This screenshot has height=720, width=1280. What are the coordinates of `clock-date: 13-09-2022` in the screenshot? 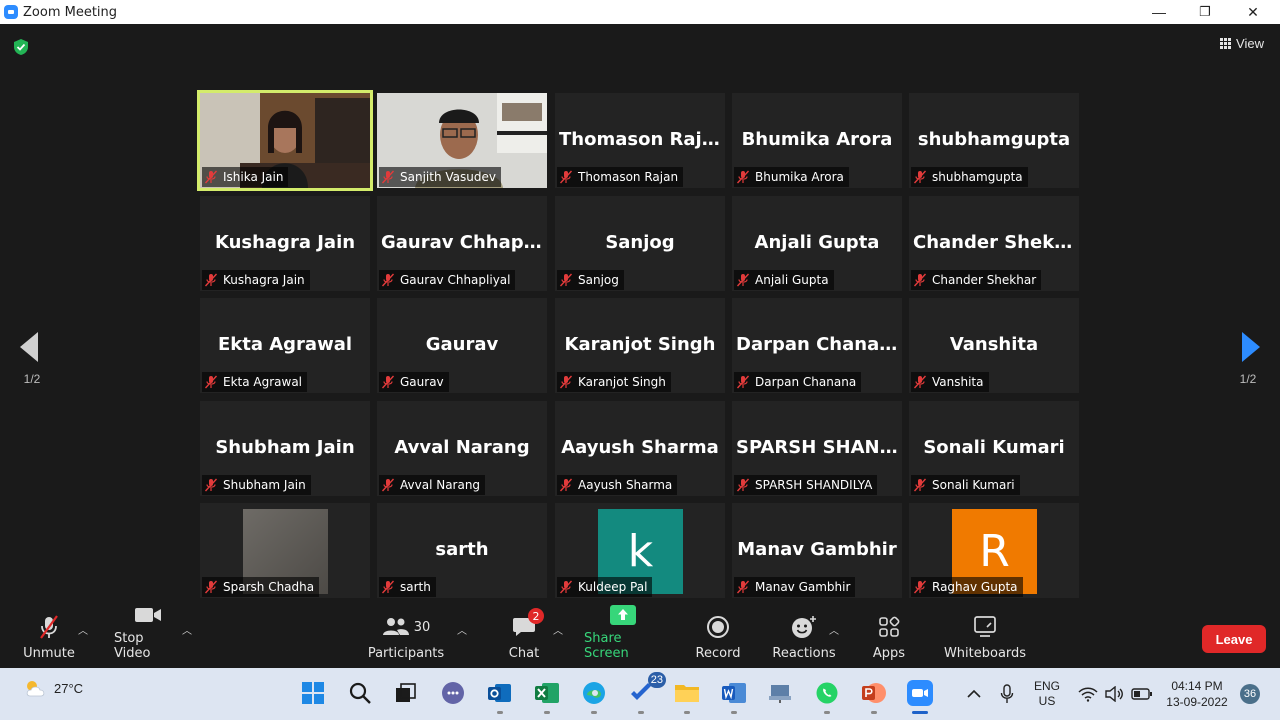 It's located at (1197, 702).